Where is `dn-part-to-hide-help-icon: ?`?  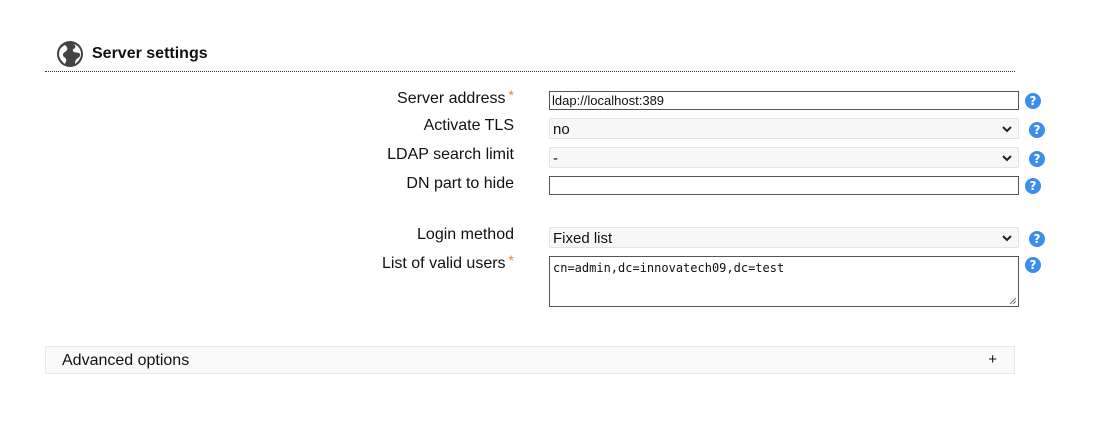
dn-part-to-hide-help-icon: ? is located at coordinates (1033, 186).